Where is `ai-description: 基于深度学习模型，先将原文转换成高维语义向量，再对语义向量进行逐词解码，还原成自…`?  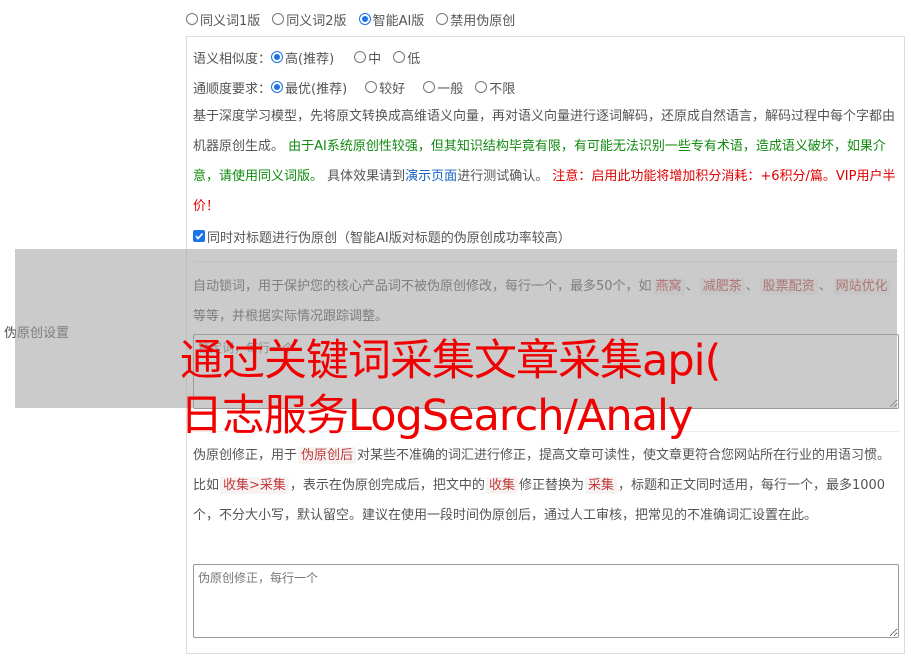
ai-description: 基于深度学习模型，先将原文转换成高维语义向量，再对语义向量进行逐词解码，还原成自… is located at coordinates (546, 162).